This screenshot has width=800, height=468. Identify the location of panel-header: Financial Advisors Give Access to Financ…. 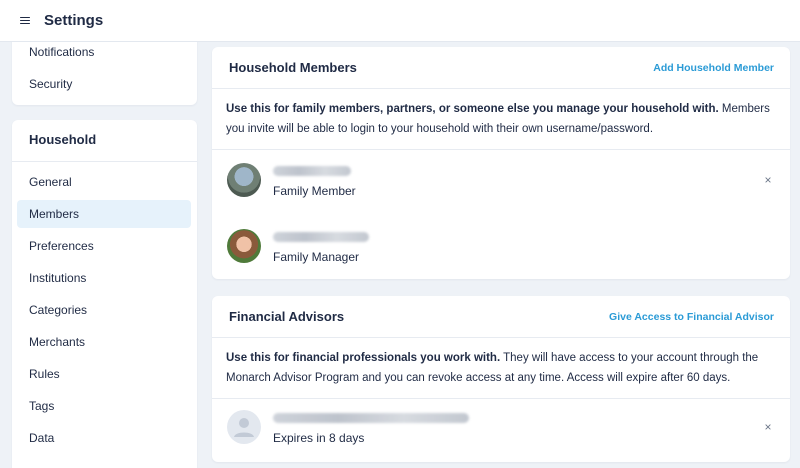
(501, 317).